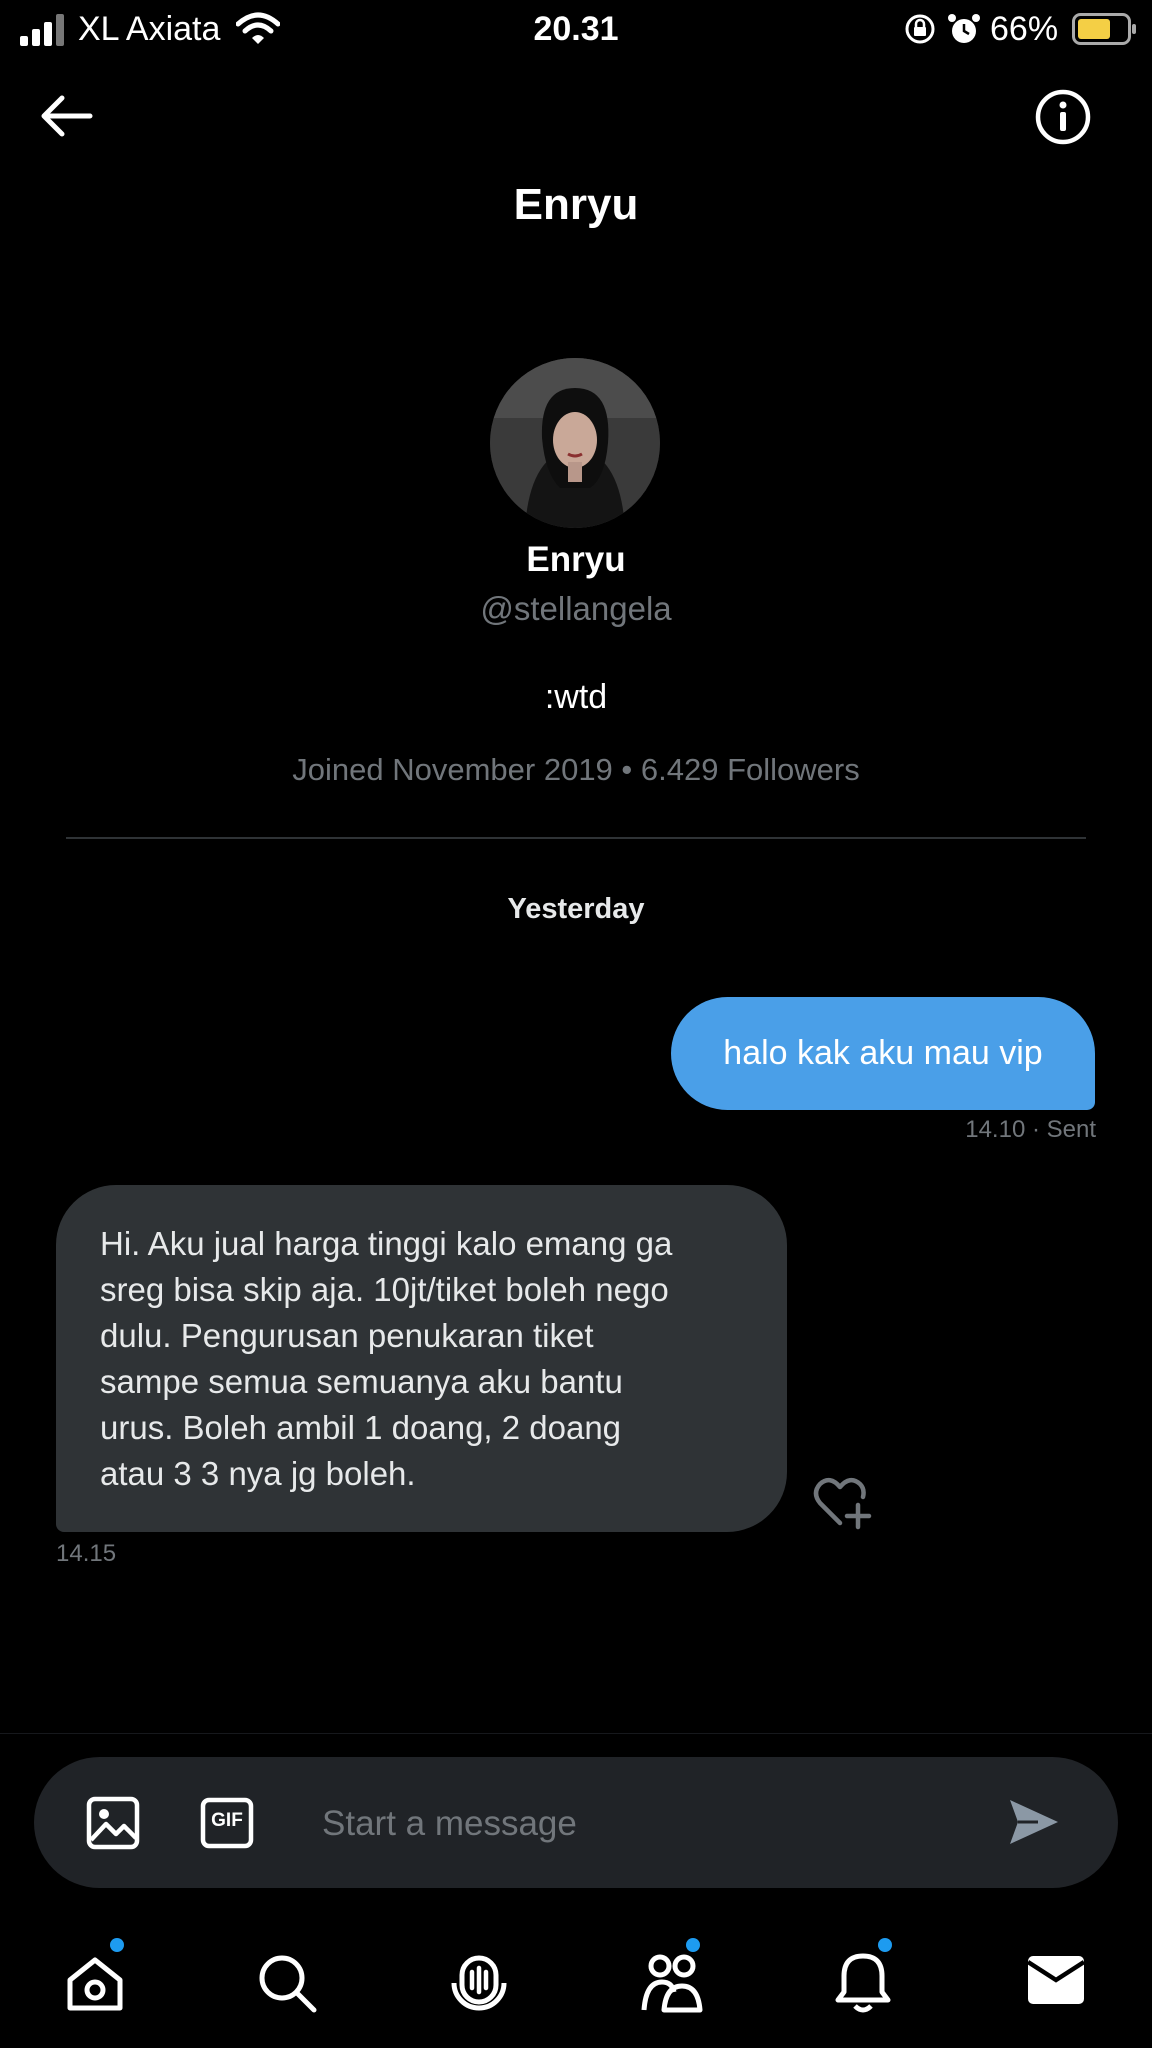 Image resolution: width=1152 pixels, height=2048 pixels. Describe the element at coordinates (258, 1473) in the screenshot. I see `received-message-line: atau 3 3 nya jg boleh.` at that location.